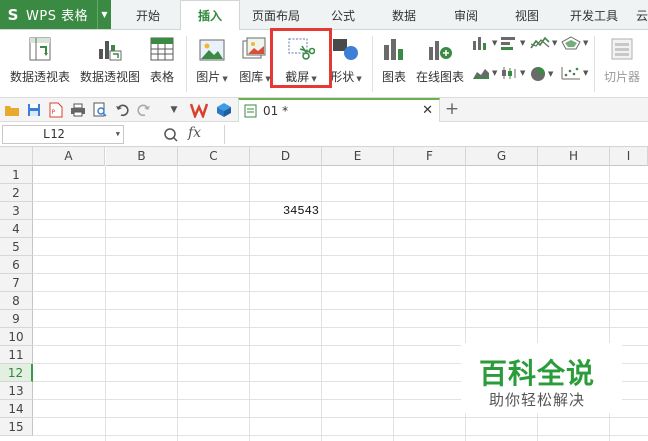  I want to click on column-header-d: D, so click(286, 156).